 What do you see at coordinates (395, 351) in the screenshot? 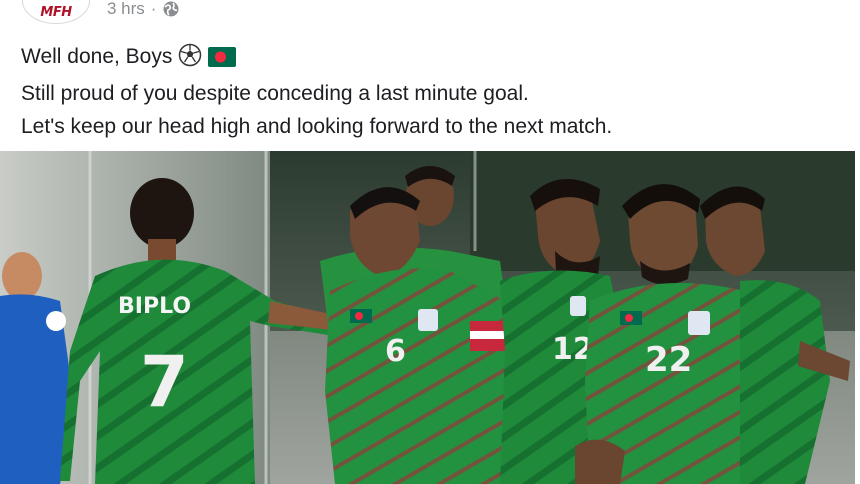
I see `jersey-number-6: 6` at bounding box center [395, 351].